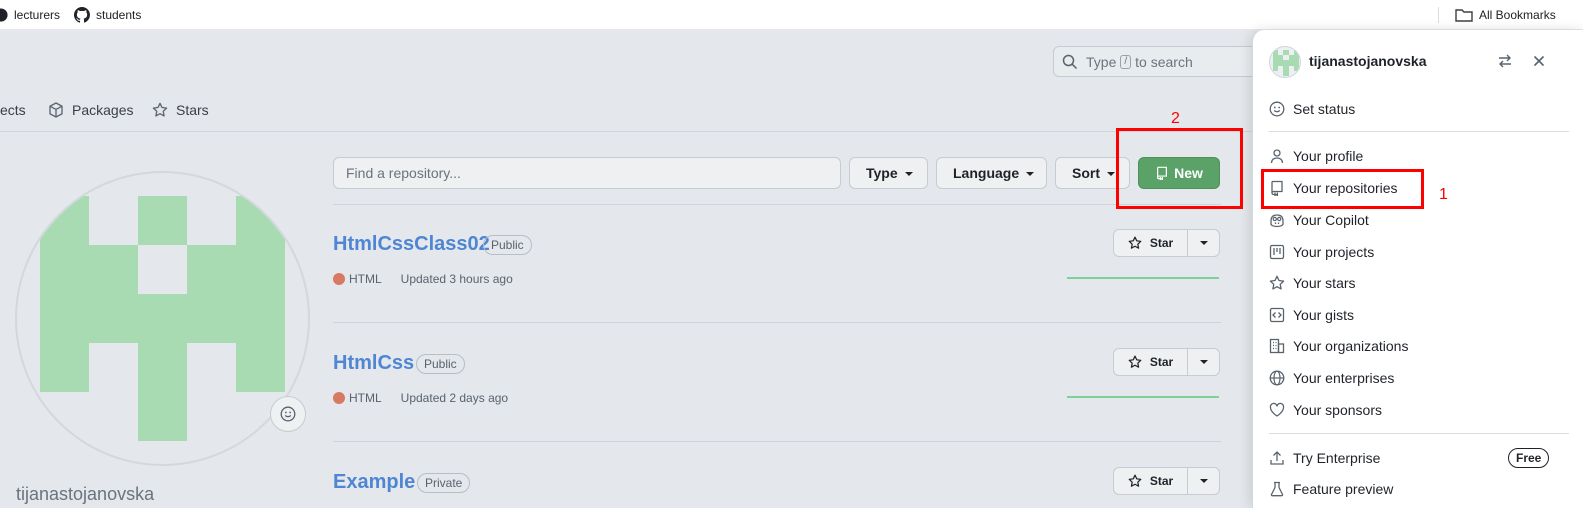  What do you see at coordinates (1419, 109) in the screenshot?
I see `menu-item-set-status: Set status` at bounding box center [1419, 109].